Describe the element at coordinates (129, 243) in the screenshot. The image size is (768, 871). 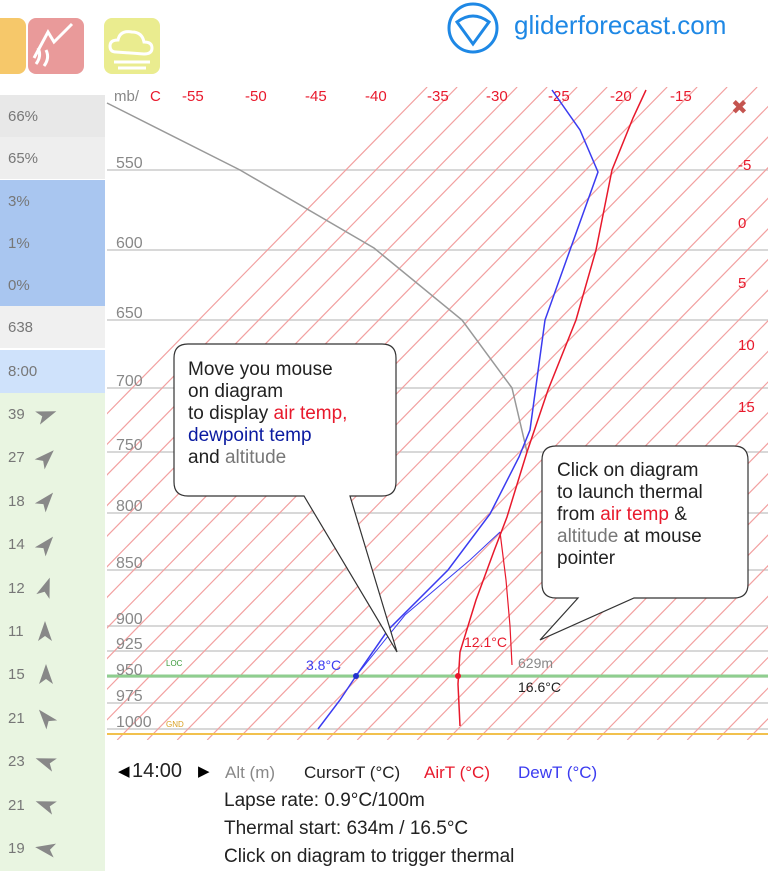
I see `pressure-label: 600` at that location.